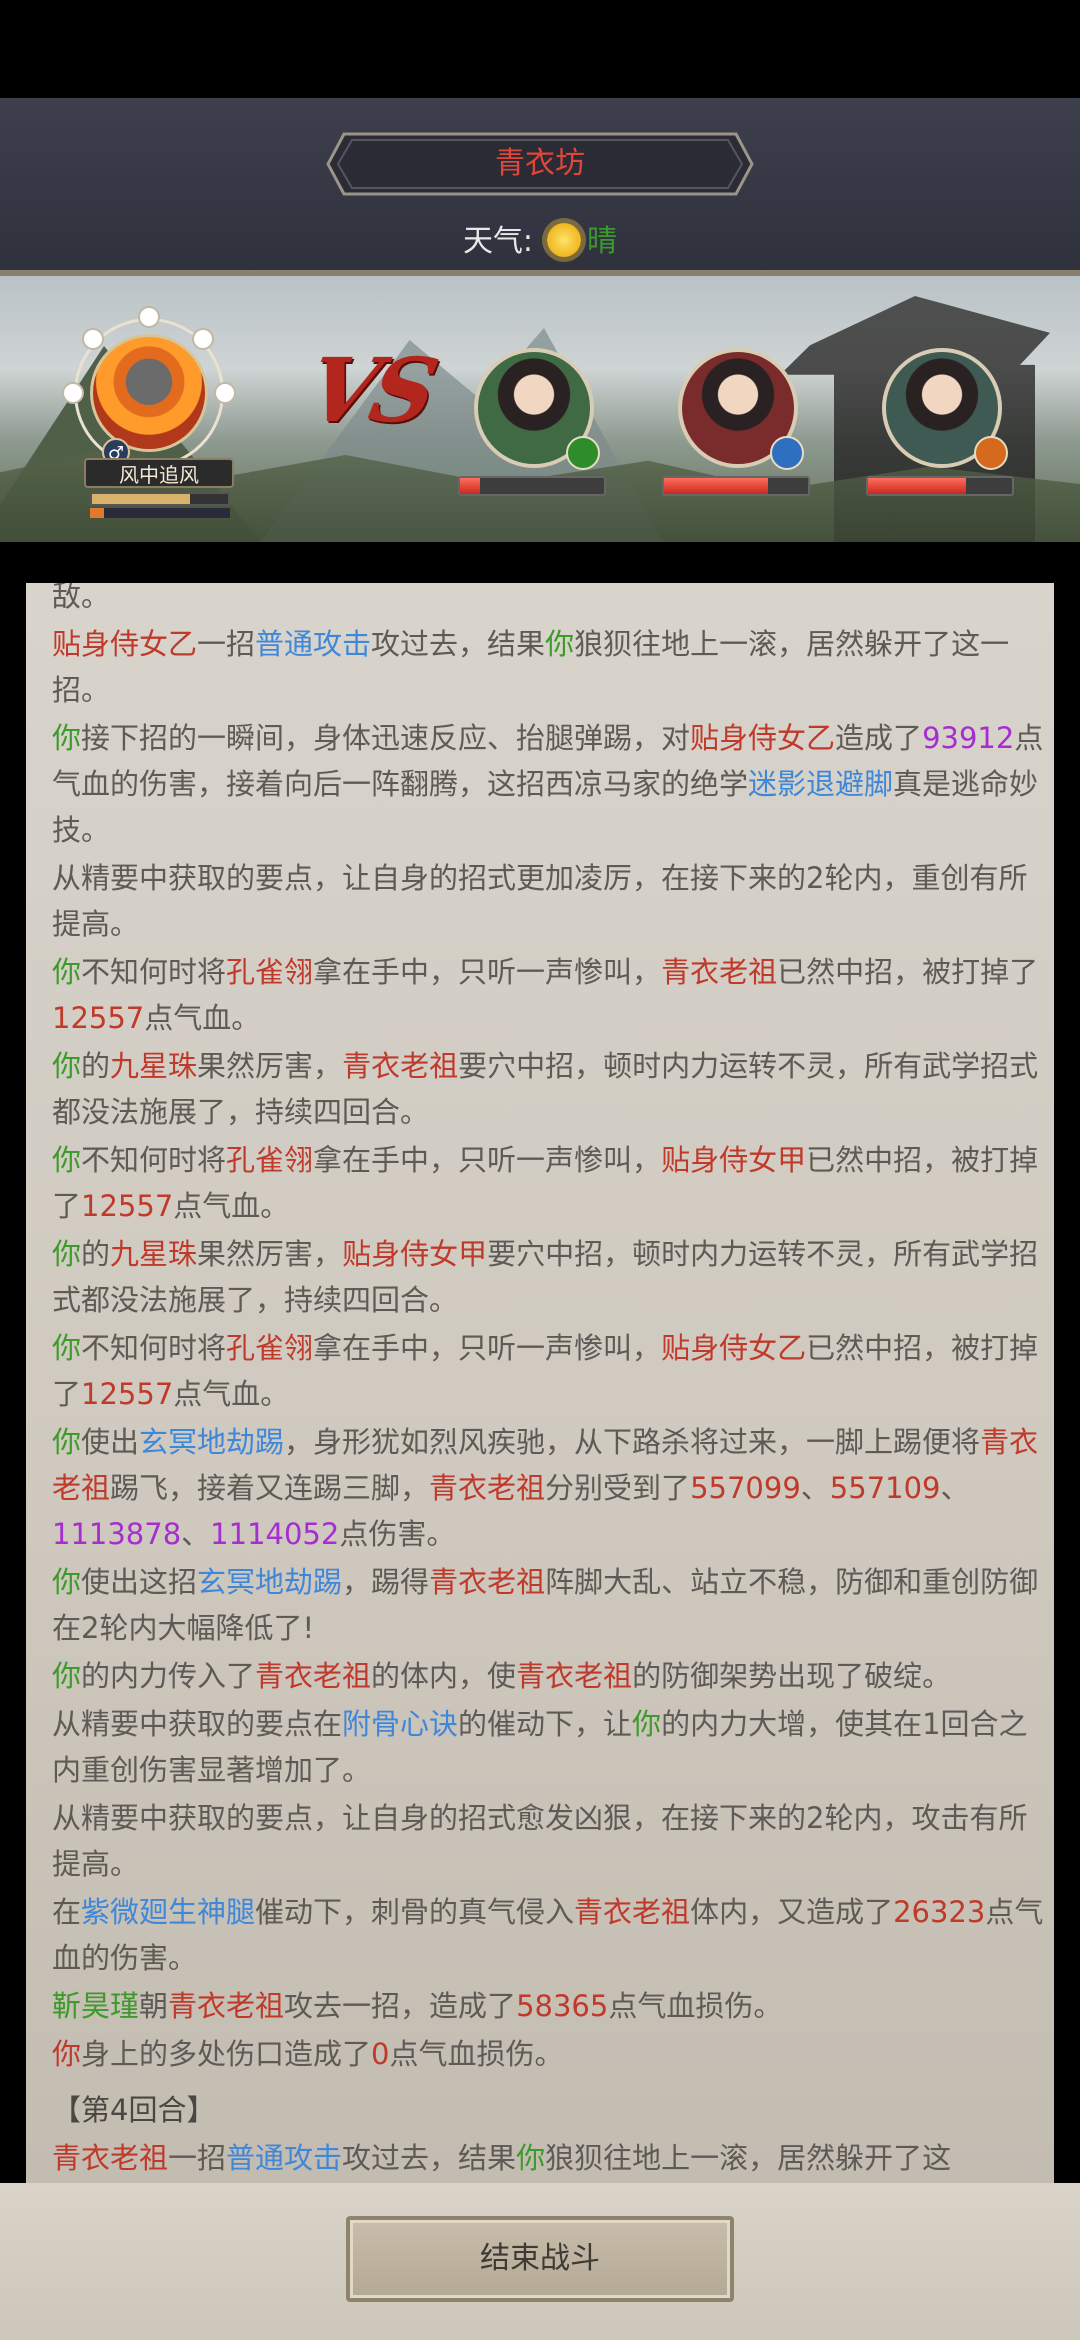 The image size is (1080, 2340). Describe the element at coordinates (81, 598) in the screenshot. I see `log-text: 敌。` at that location.